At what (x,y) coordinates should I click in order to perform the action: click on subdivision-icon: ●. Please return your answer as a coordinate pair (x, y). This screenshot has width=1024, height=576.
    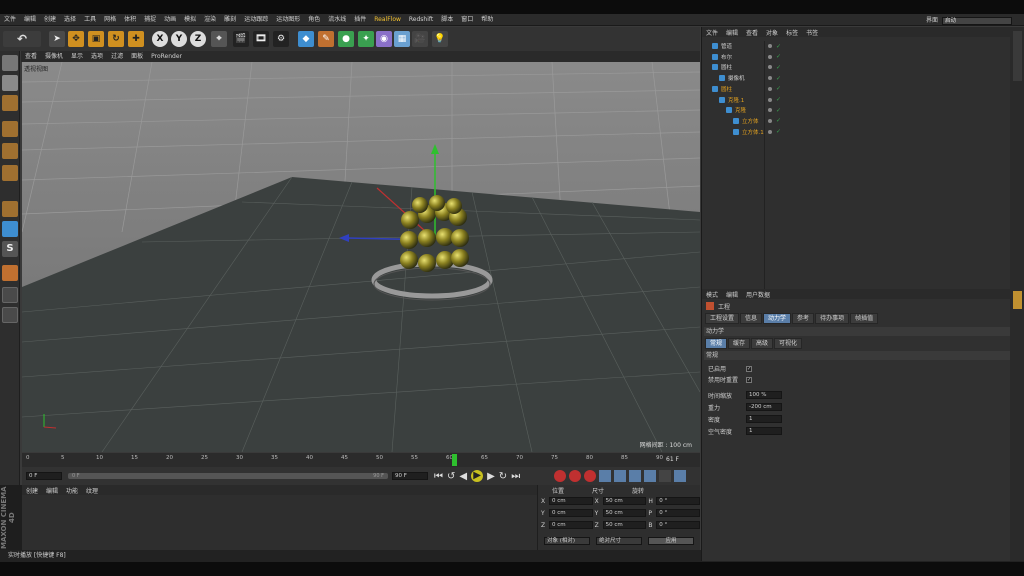
    Looking at the image, I should click on (346, 39).